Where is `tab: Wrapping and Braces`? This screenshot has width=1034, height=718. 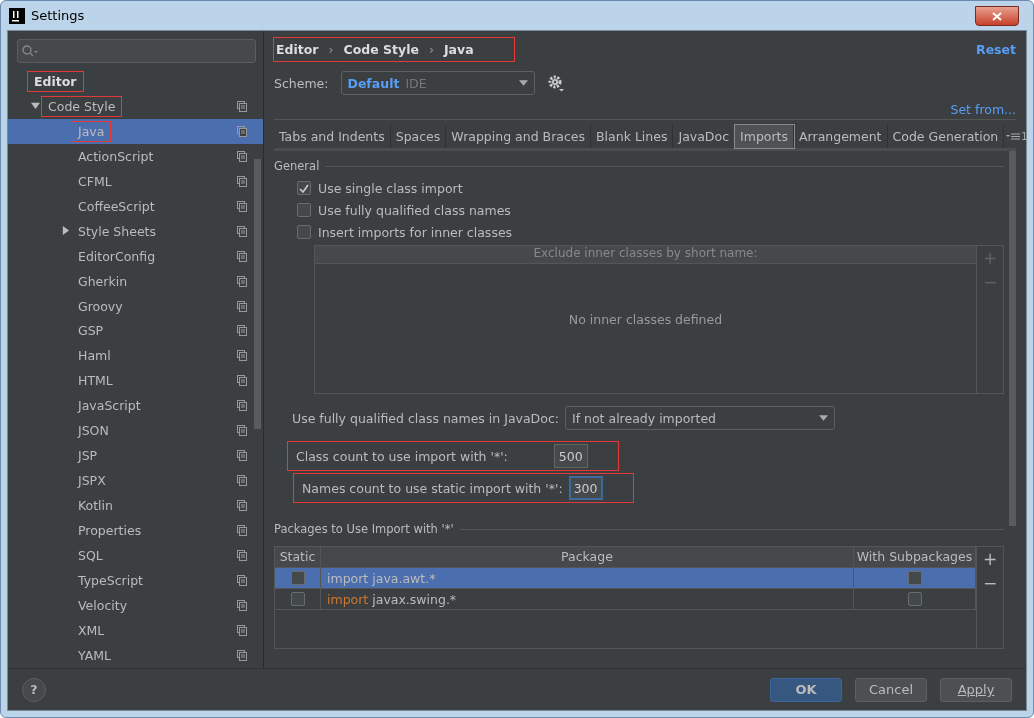 tab: Wrapping and Braces is located at coordinates (519, 136).